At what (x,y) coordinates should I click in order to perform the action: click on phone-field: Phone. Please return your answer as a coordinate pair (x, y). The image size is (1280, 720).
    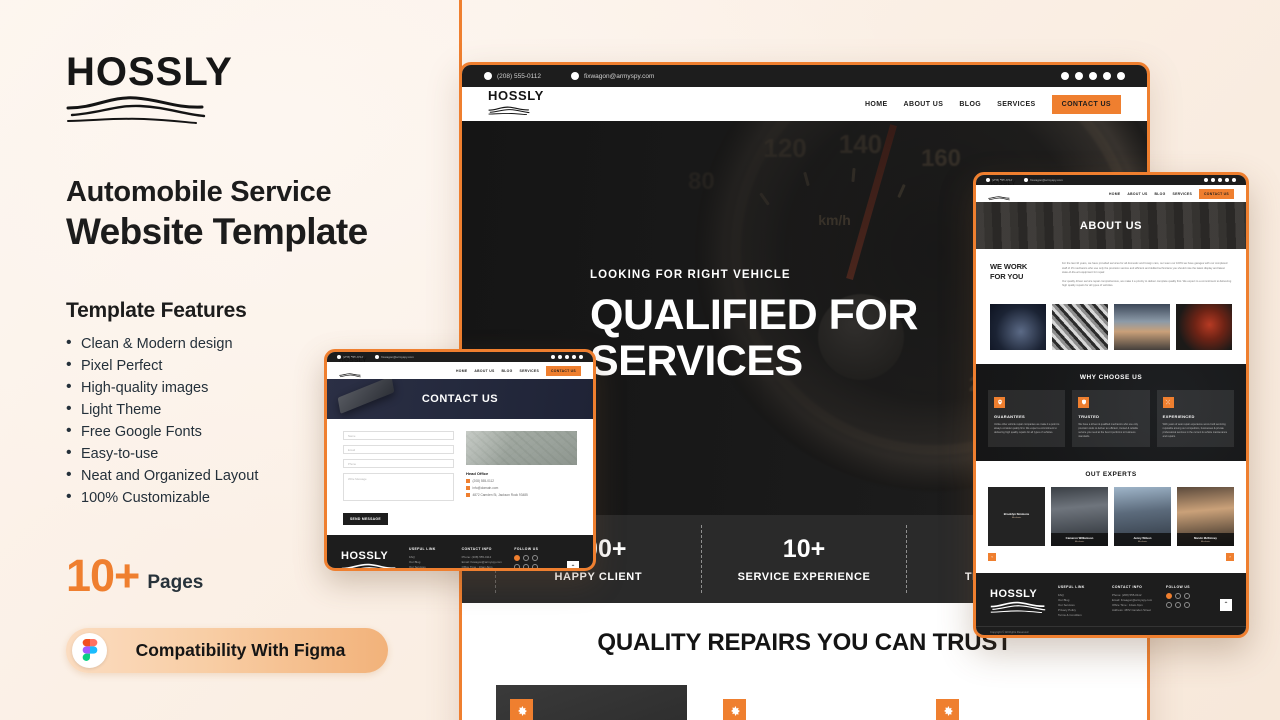
    Looking at the image, I should click on (398, 463).